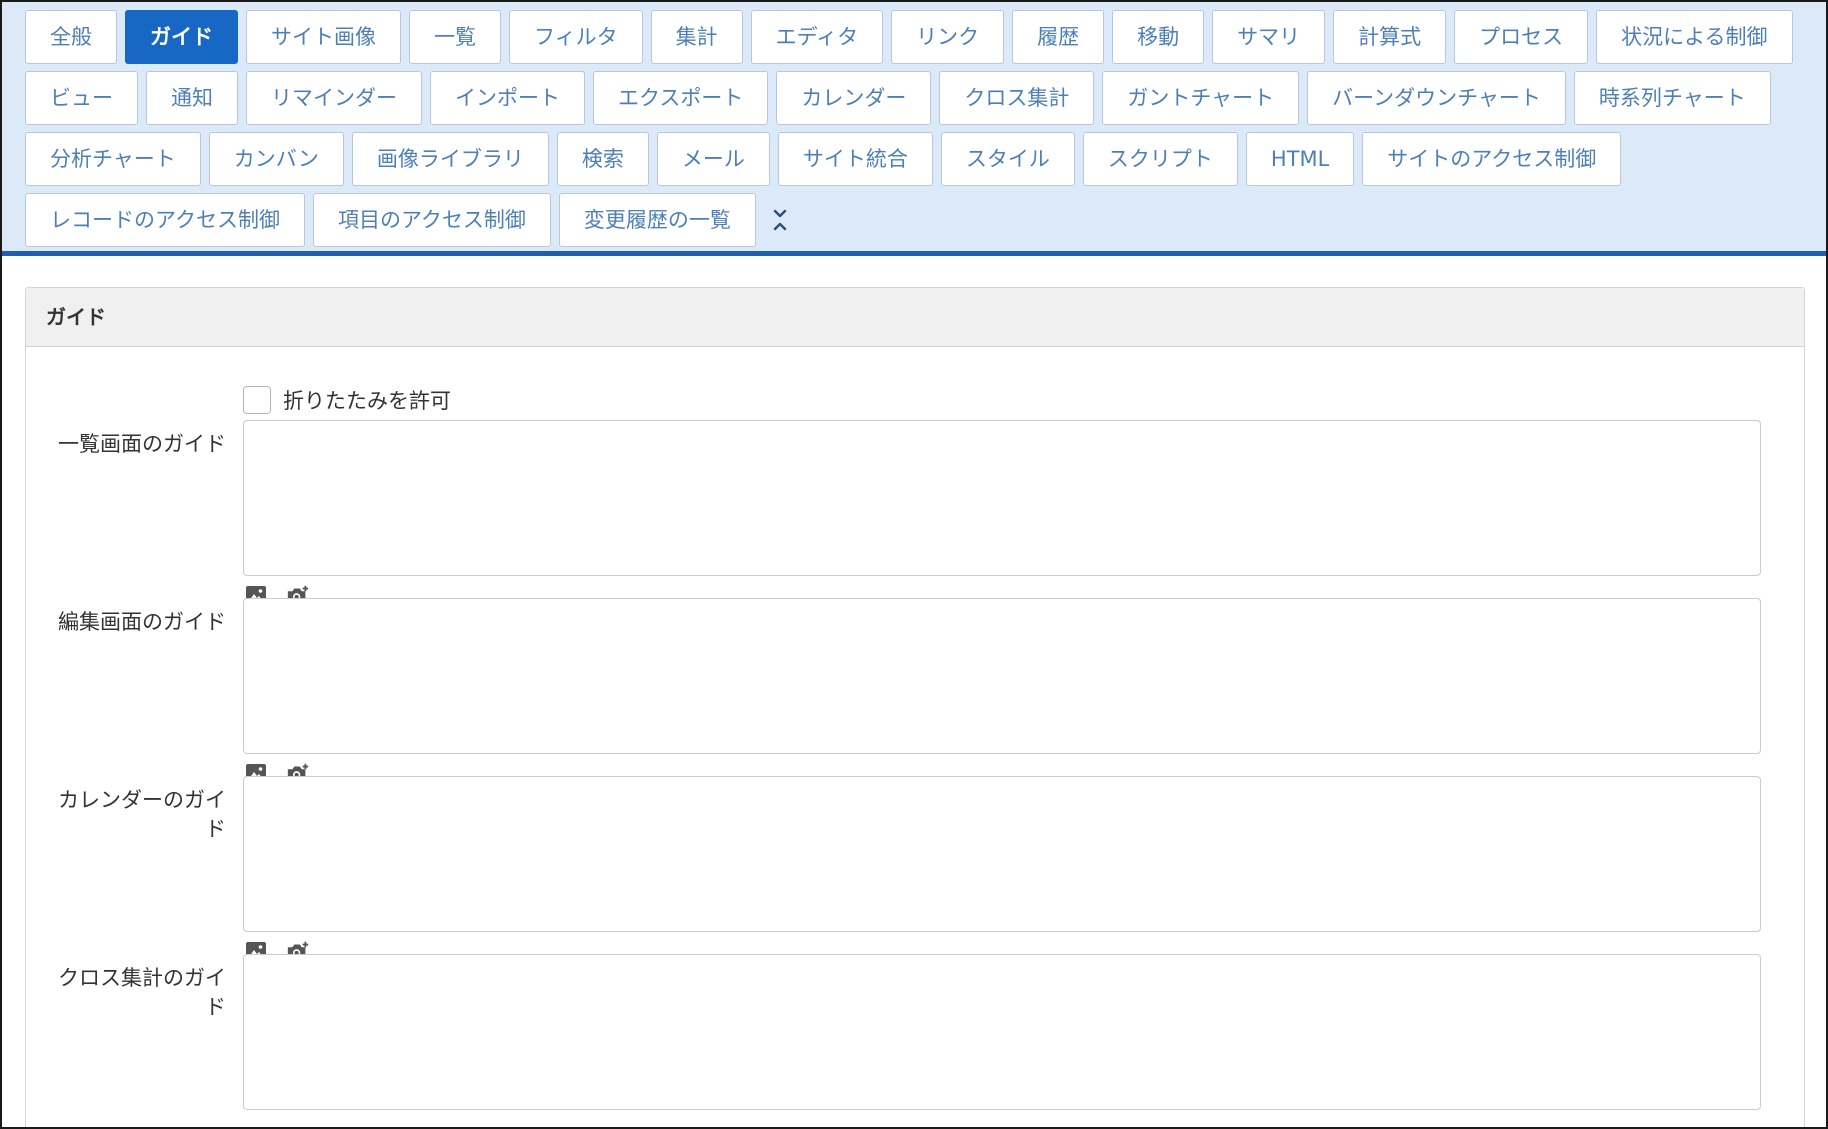 The image size is (1828, 1129). Describe the element at coordinates (854, 98) in the screenshot. I see `tab-calendar: カレンダー` at that location.